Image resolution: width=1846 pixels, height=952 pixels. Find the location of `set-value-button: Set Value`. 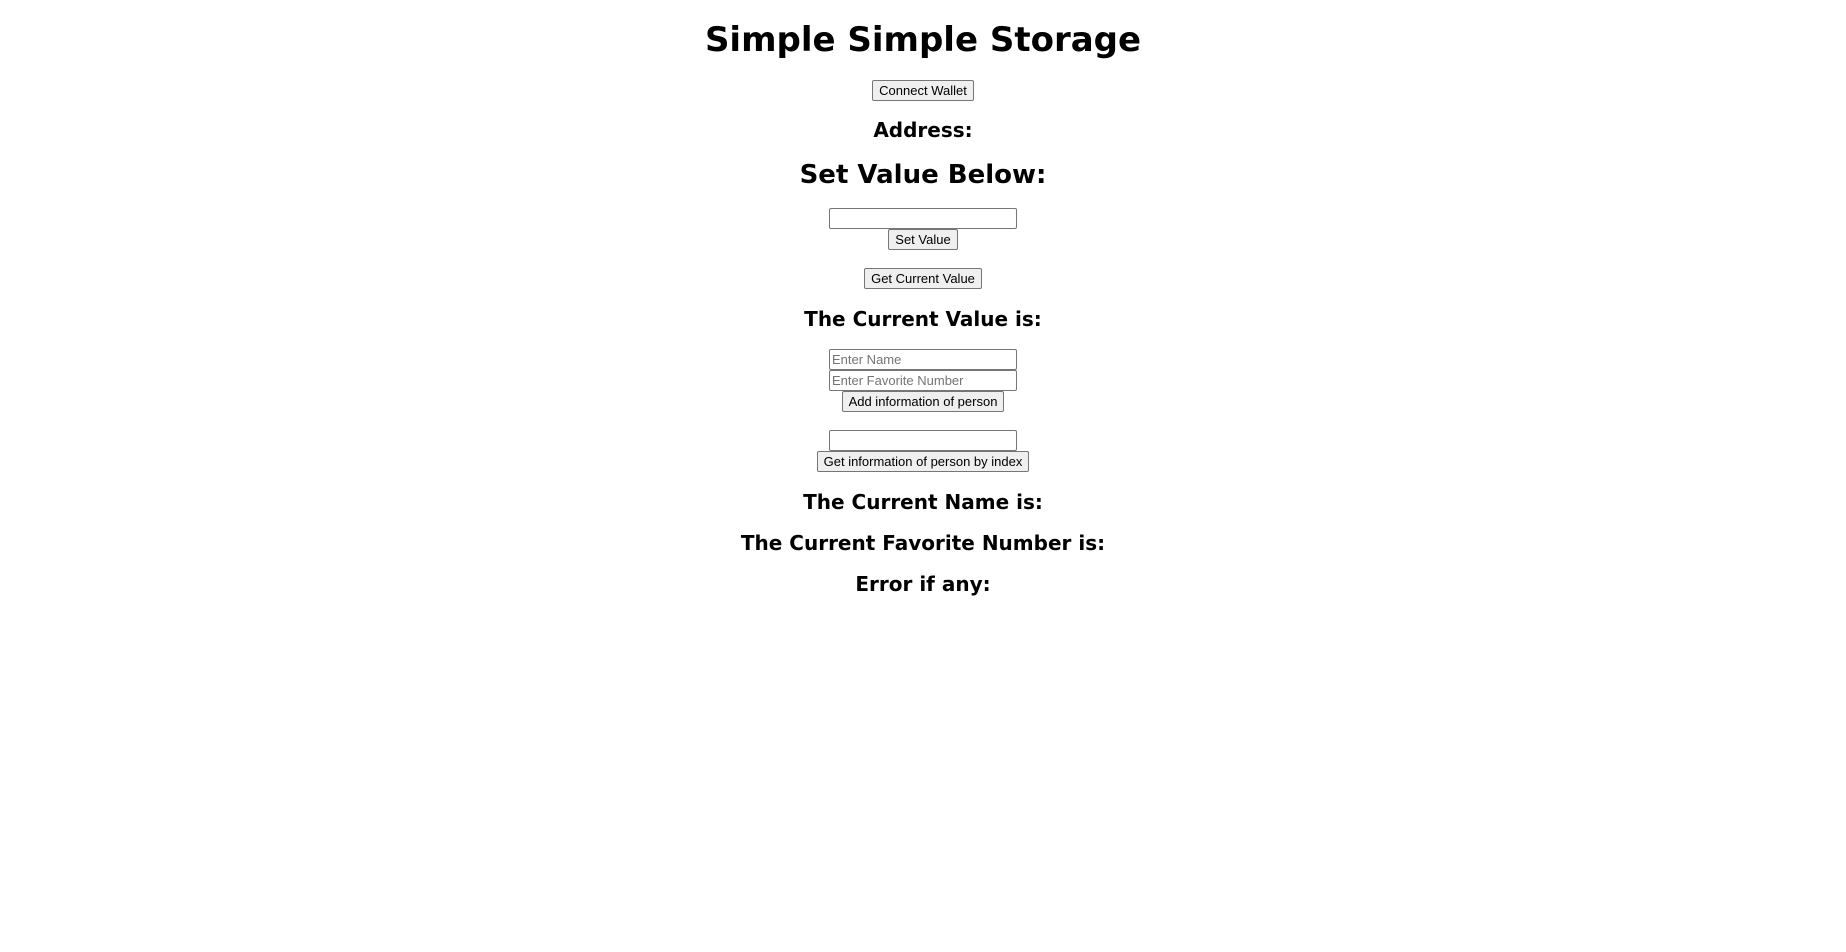

set-value-button: Set Value is located at coordinates (923, 239).